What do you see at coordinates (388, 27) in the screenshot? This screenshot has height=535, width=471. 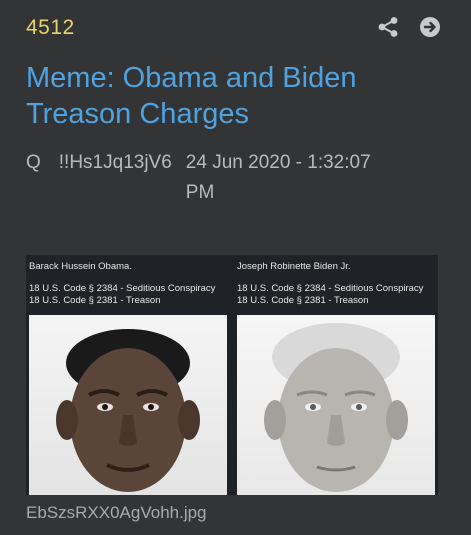 I see `share-icon` at bounding box center [388, 27].